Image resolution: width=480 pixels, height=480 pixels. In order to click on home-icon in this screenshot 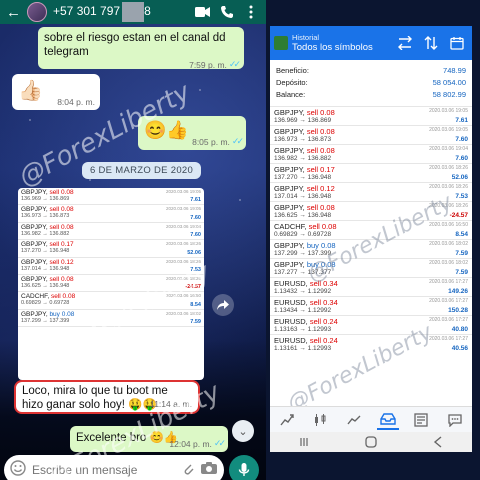, I will do `click(371, 442)`.